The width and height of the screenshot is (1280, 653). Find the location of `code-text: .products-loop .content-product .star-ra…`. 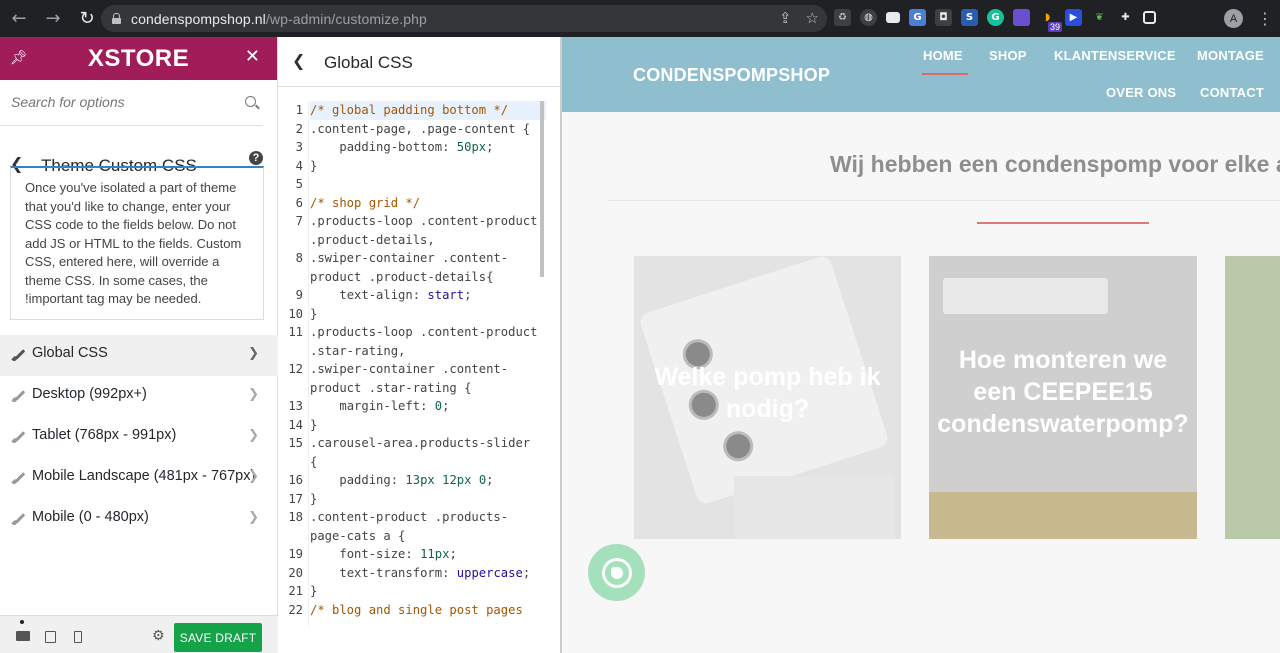

code-text: .products-loop .content-product .star-ra… is located at coordinates (428, 341).